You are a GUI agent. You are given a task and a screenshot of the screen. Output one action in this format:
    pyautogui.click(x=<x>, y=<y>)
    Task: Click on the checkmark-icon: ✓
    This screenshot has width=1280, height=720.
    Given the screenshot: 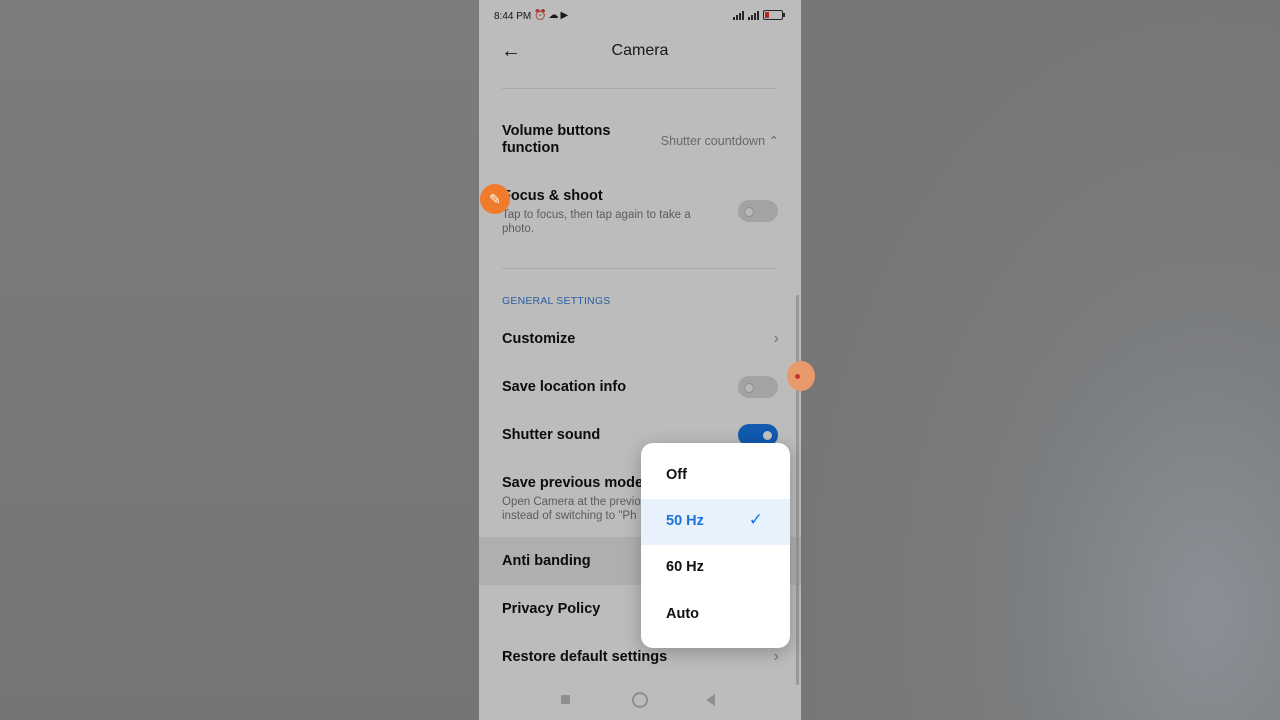 What is the action you would take?
    pyautogui.click(x=755, y=519)
    